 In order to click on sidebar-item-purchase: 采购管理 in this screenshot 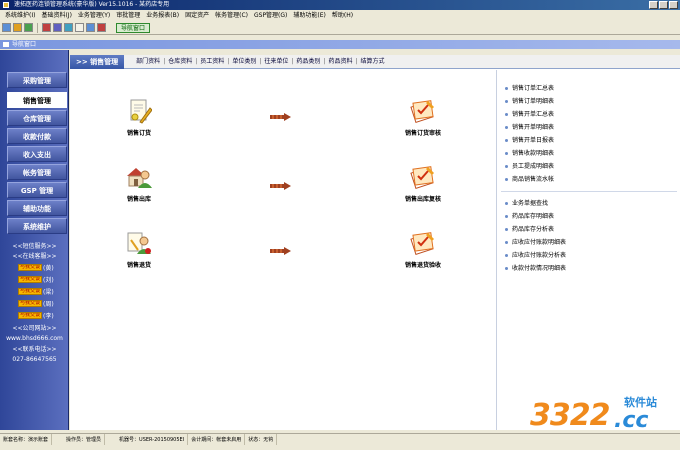, I will do `click(37, 80)`.